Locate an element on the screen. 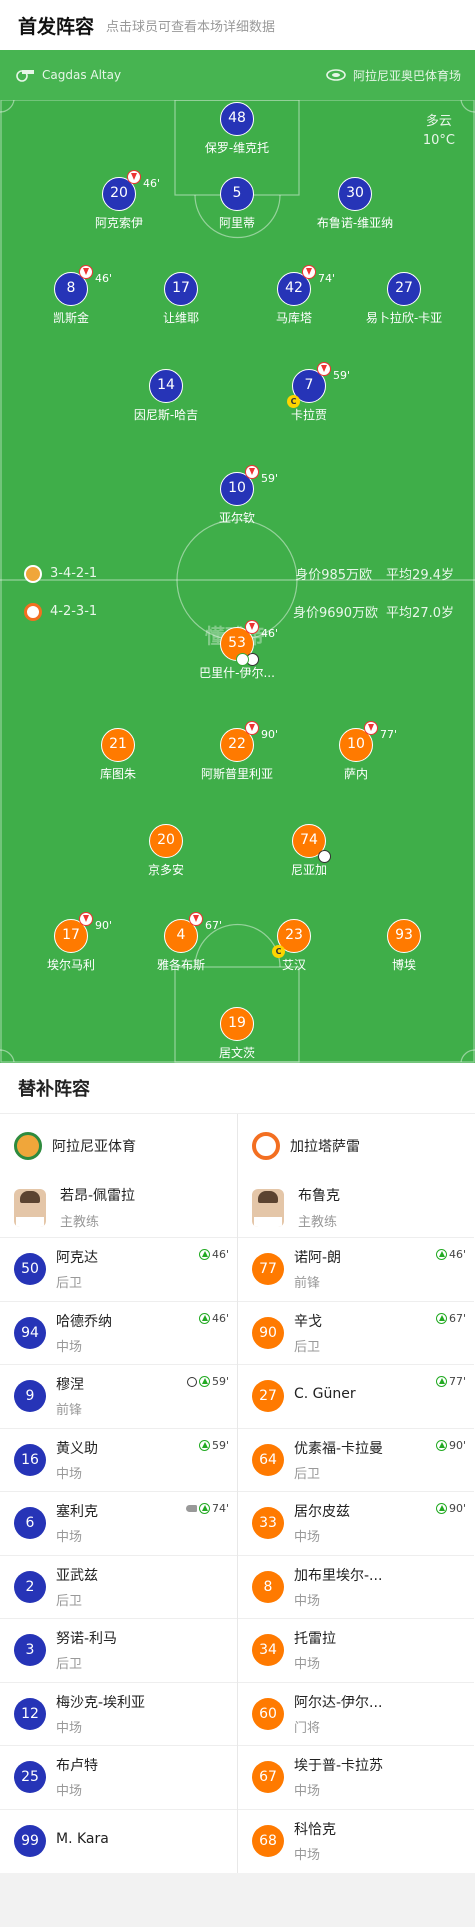  sub-player-row: 90 辛戈 后卫 67' is located at coordinates (356, 1333).